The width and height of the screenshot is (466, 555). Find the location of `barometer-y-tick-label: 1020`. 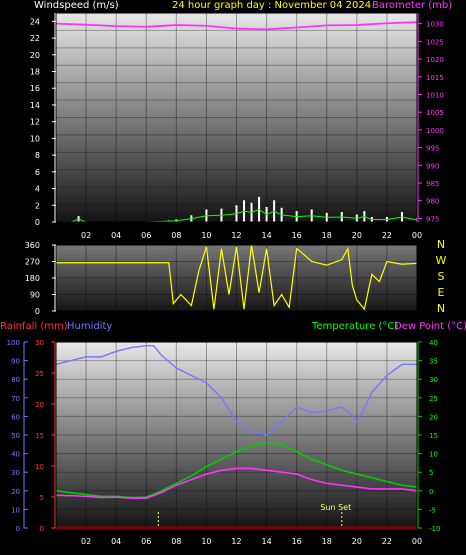

barometer-y-tick-label: 1020 is located at coordinates (435, 60).